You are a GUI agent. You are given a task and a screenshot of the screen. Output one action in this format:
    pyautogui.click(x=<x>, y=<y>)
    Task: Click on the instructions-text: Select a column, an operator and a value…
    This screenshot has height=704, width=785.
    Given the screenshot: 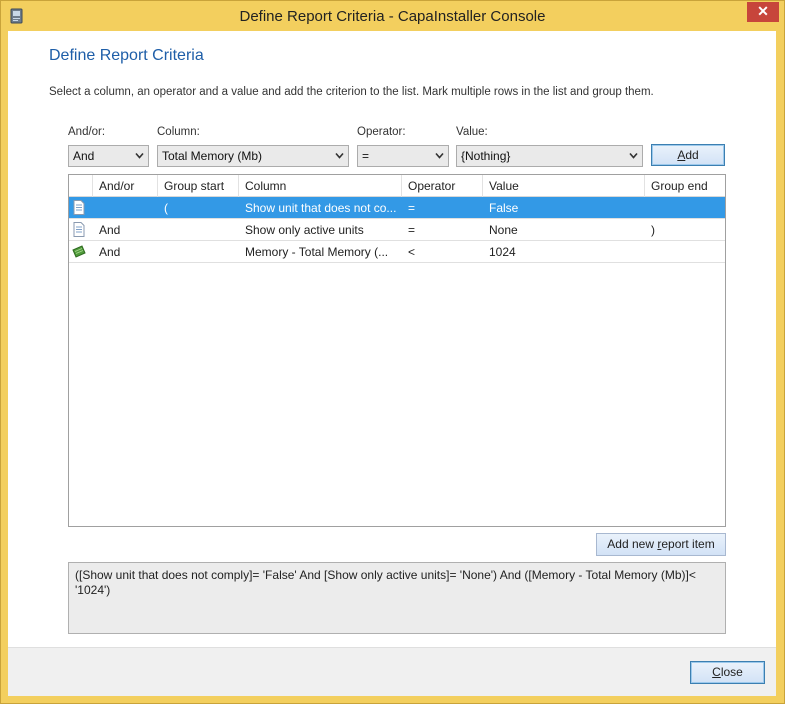 What is the action you would take?
    pyautogui.click(x=351, y=92)
    